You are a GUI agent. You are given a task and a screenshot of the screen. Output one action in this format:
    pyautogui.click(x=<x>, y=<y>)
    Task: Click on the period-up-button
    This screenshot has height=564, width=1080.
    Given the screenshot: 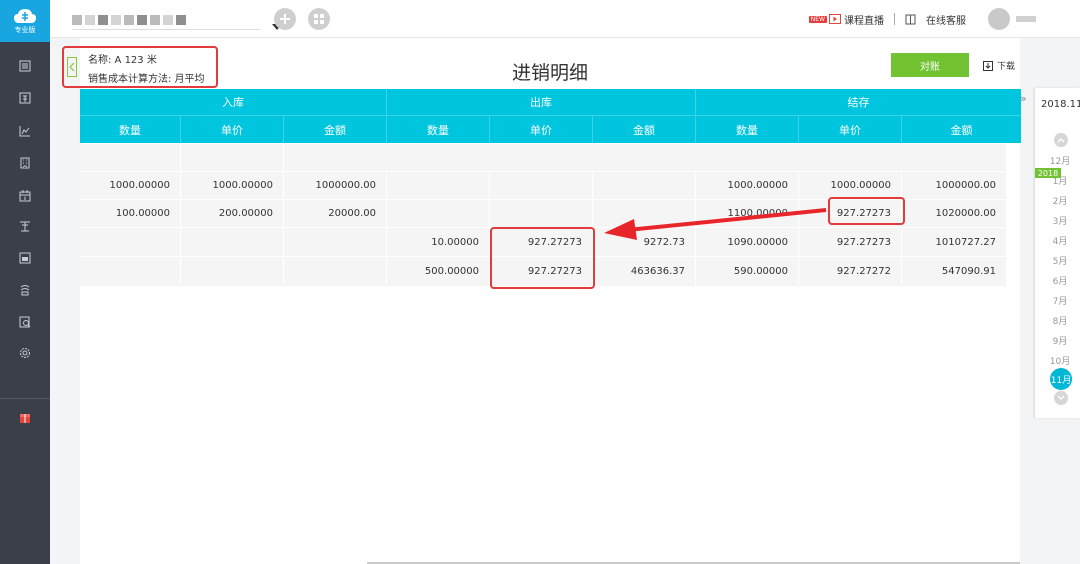 What is the action you would take?
    pyautogui.click(x=1061, y=140)
    